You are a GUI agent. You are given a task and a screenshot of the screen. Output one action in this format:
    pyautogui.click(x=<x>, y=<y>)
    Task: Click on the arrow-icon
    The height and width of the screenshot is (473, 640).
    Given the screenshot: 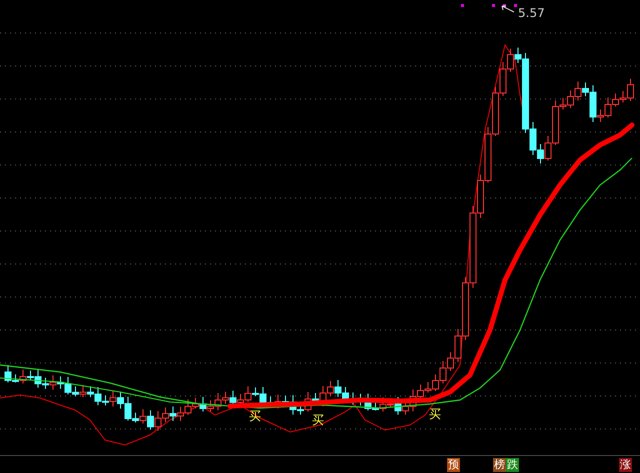 What is the action you would take?
    pyautogui.click(x=508, y=9)
    